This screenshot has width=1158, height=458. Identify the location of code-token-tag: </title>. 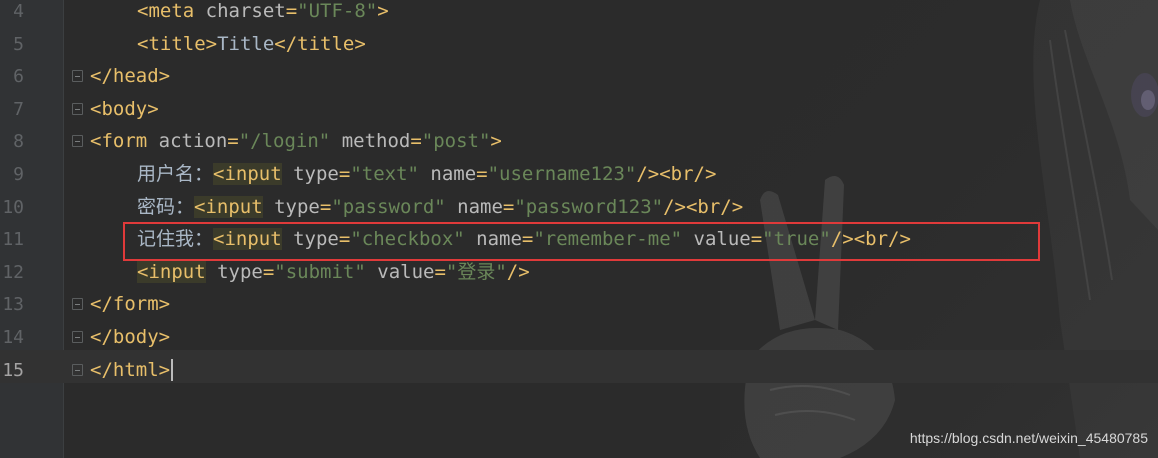
(320, 43).